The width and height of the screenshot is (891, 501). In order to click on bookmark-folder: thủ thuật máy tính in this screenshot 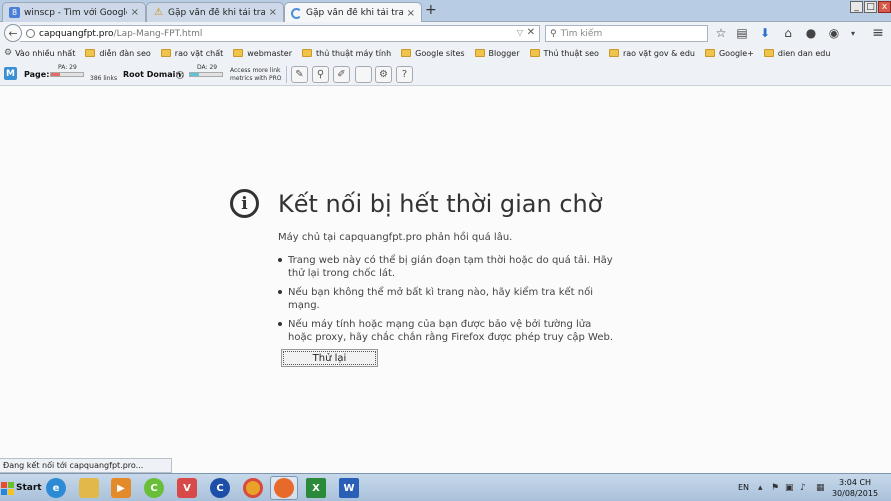, I will do `click(346, 53)`.